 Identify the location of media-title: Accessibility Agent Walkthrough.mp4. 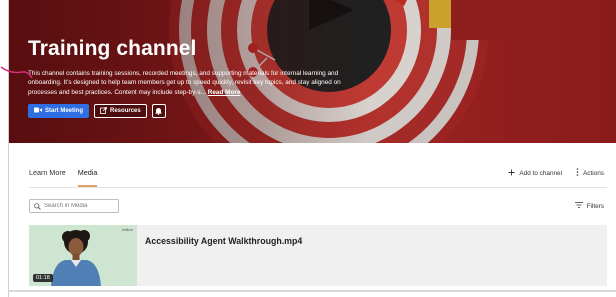
(223, 241).